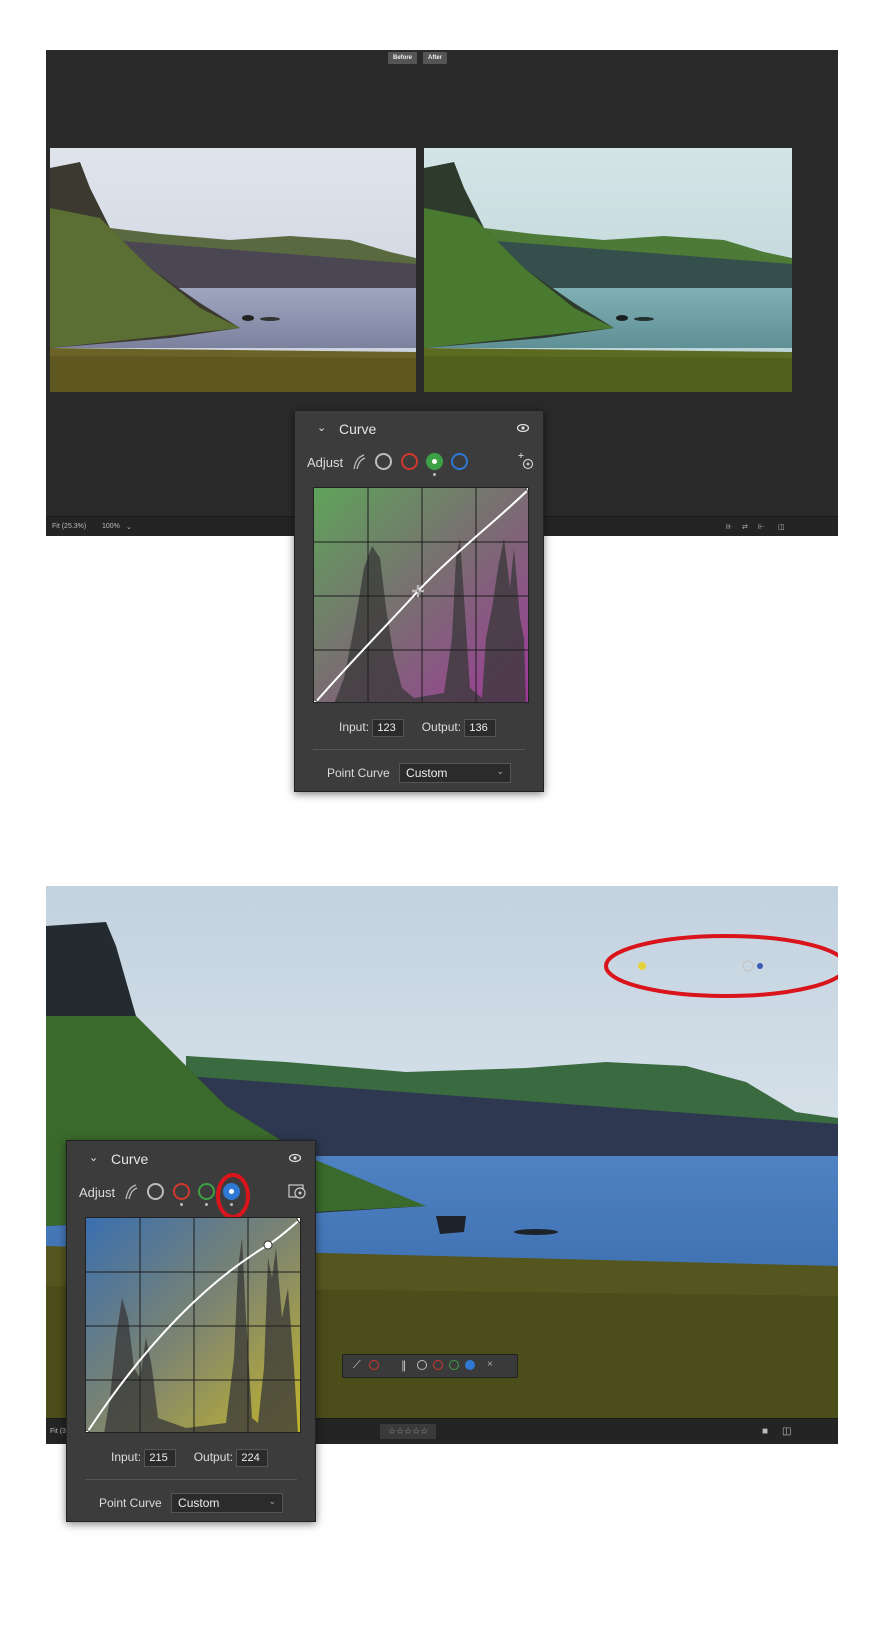 The height and width of the screenshot is (1652, 882). What do you see at coordinates (760, 966) in the screenshot?
I see `sample-point-blue` at bounding box center [760, 966].